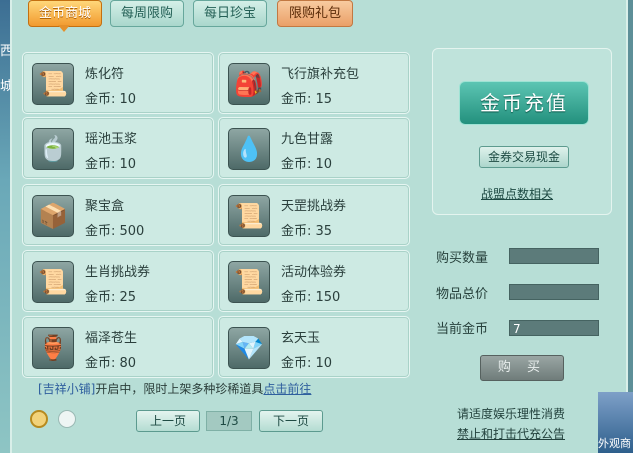 The image size is (633, 453). What do you see at coordinates (314, 148) in the screenshot?
I see `item-card-nectar: 💧 九色甘露 金币: 10` at bounding box center [314, 148].